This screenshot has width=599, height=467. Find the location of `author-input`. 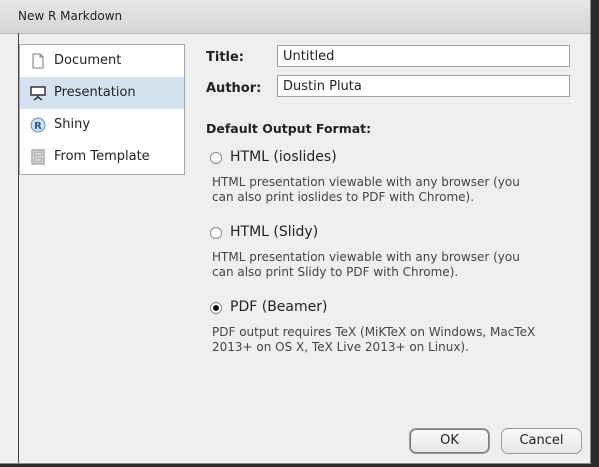

author-input is located at coordinates (423, 86).